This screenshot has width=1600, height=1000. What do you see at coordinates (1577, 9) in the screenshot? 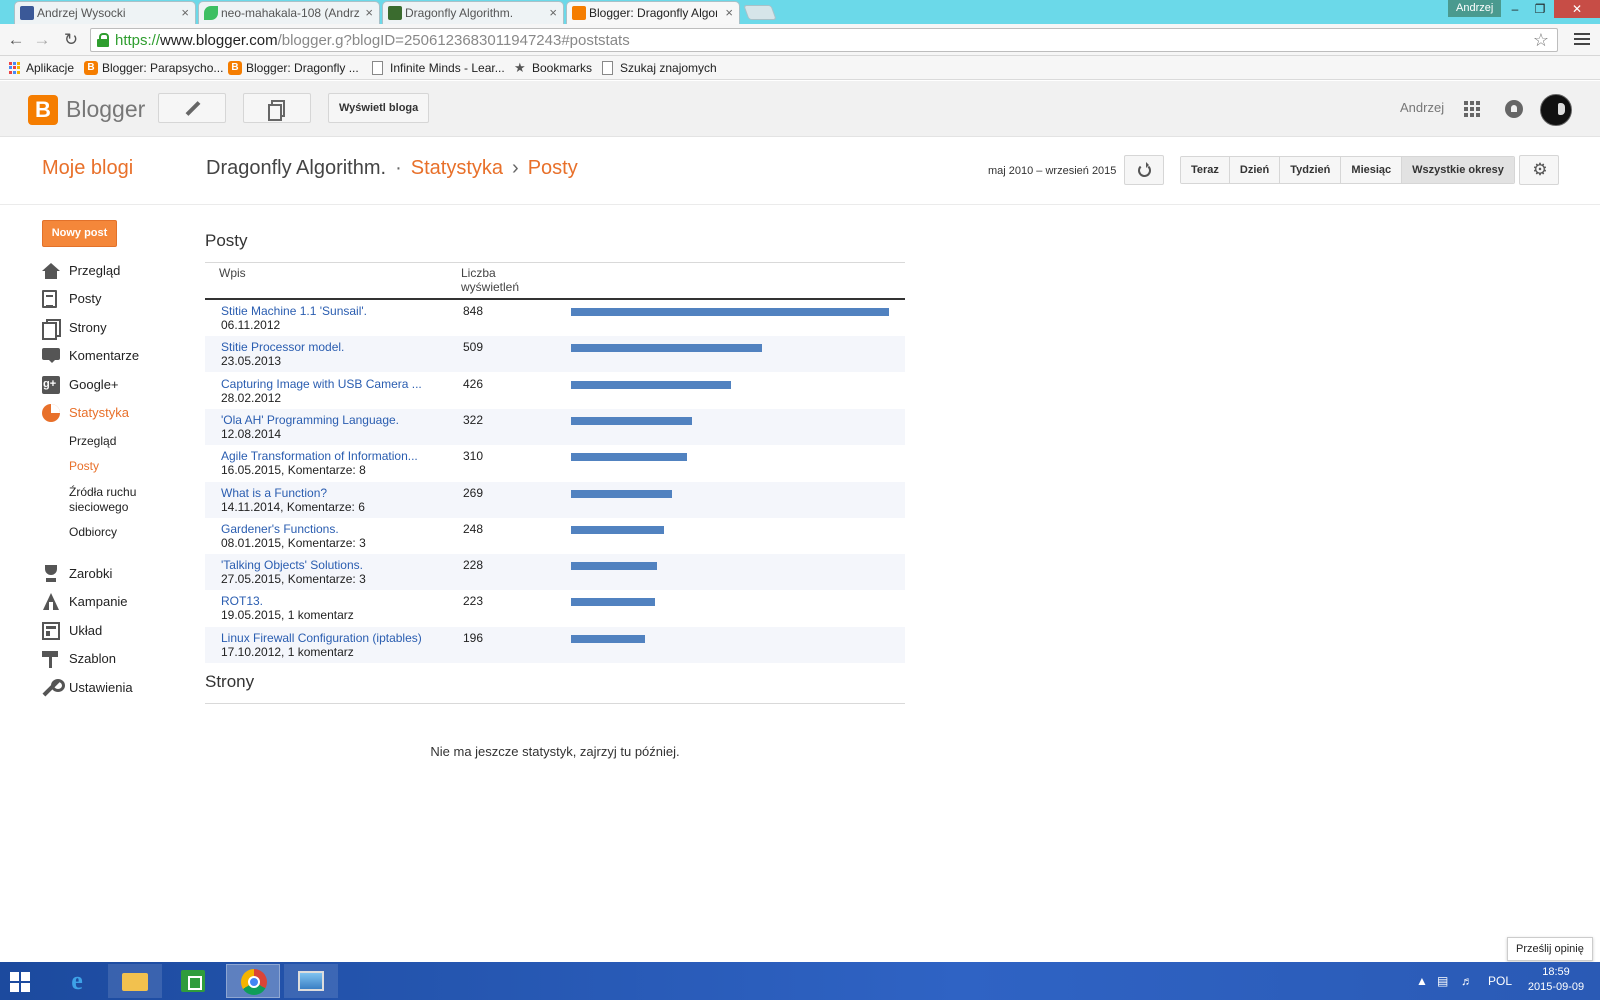
I see `close-window-button: ✕` at bounding box center [1577, 9].